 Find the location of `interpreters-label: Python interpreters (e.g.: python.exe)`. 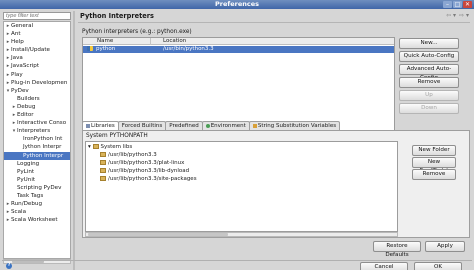

interpreters-label: Python interpreters (e.g.: python.exe) is located at coordinates (137, 32).